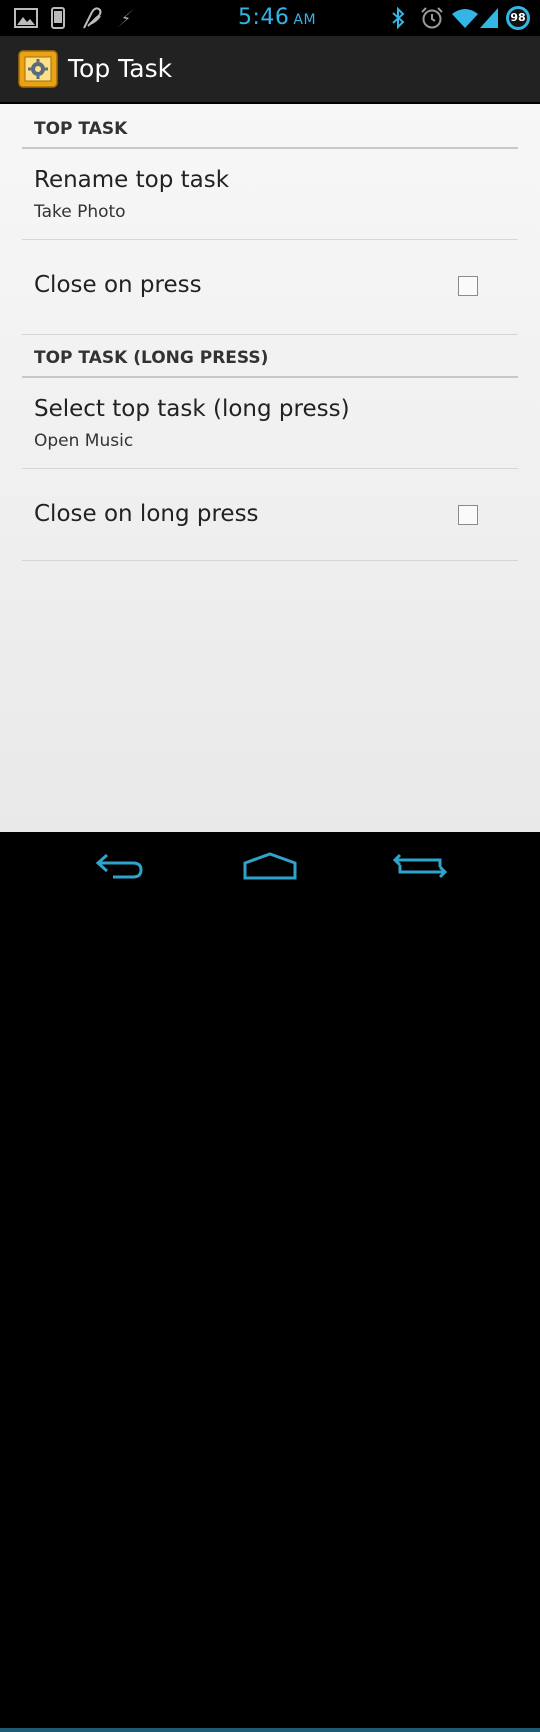  I want to click on wifi-icon, so click(465, 18).